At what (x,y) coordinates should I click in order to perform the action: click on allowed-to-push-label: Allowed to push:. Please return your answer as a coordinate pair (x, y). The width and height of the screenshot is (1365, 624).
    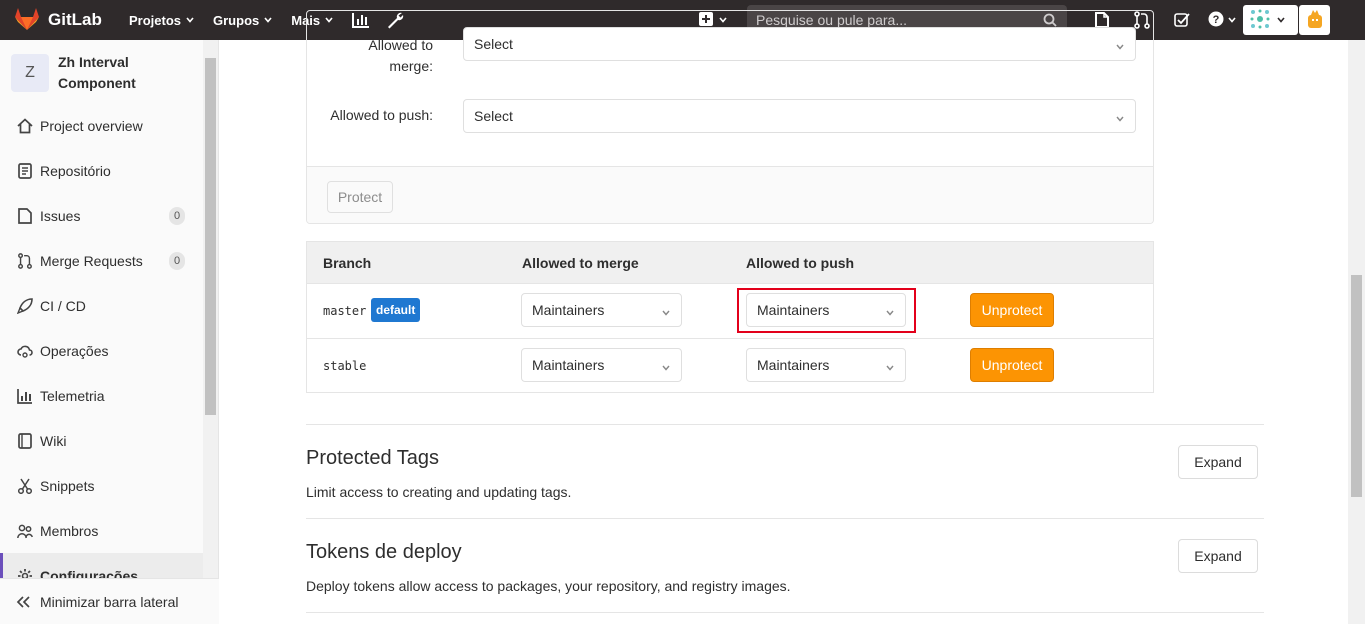
    Looking at the image, I should click on (381, 115).